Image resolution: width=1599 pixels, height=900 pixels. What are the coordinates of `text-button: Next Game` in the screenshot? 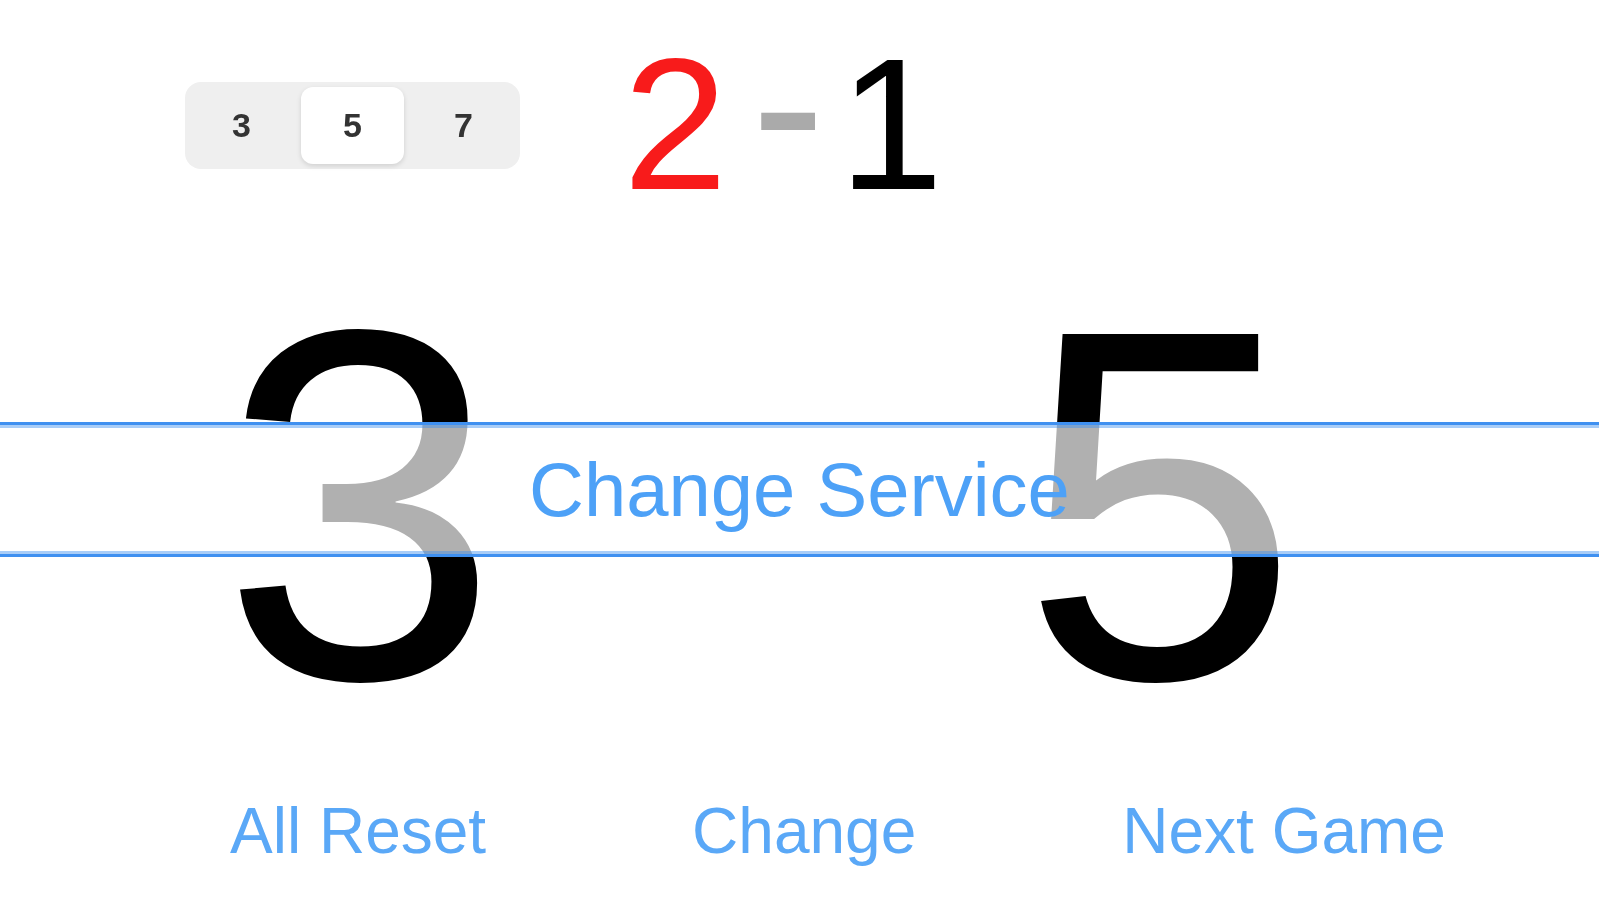 It's located at (1284, 831).